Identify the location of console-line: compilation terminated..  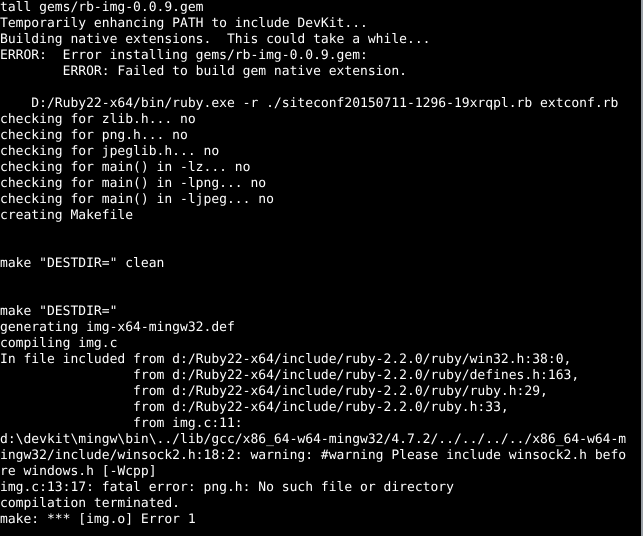
(90, 503).